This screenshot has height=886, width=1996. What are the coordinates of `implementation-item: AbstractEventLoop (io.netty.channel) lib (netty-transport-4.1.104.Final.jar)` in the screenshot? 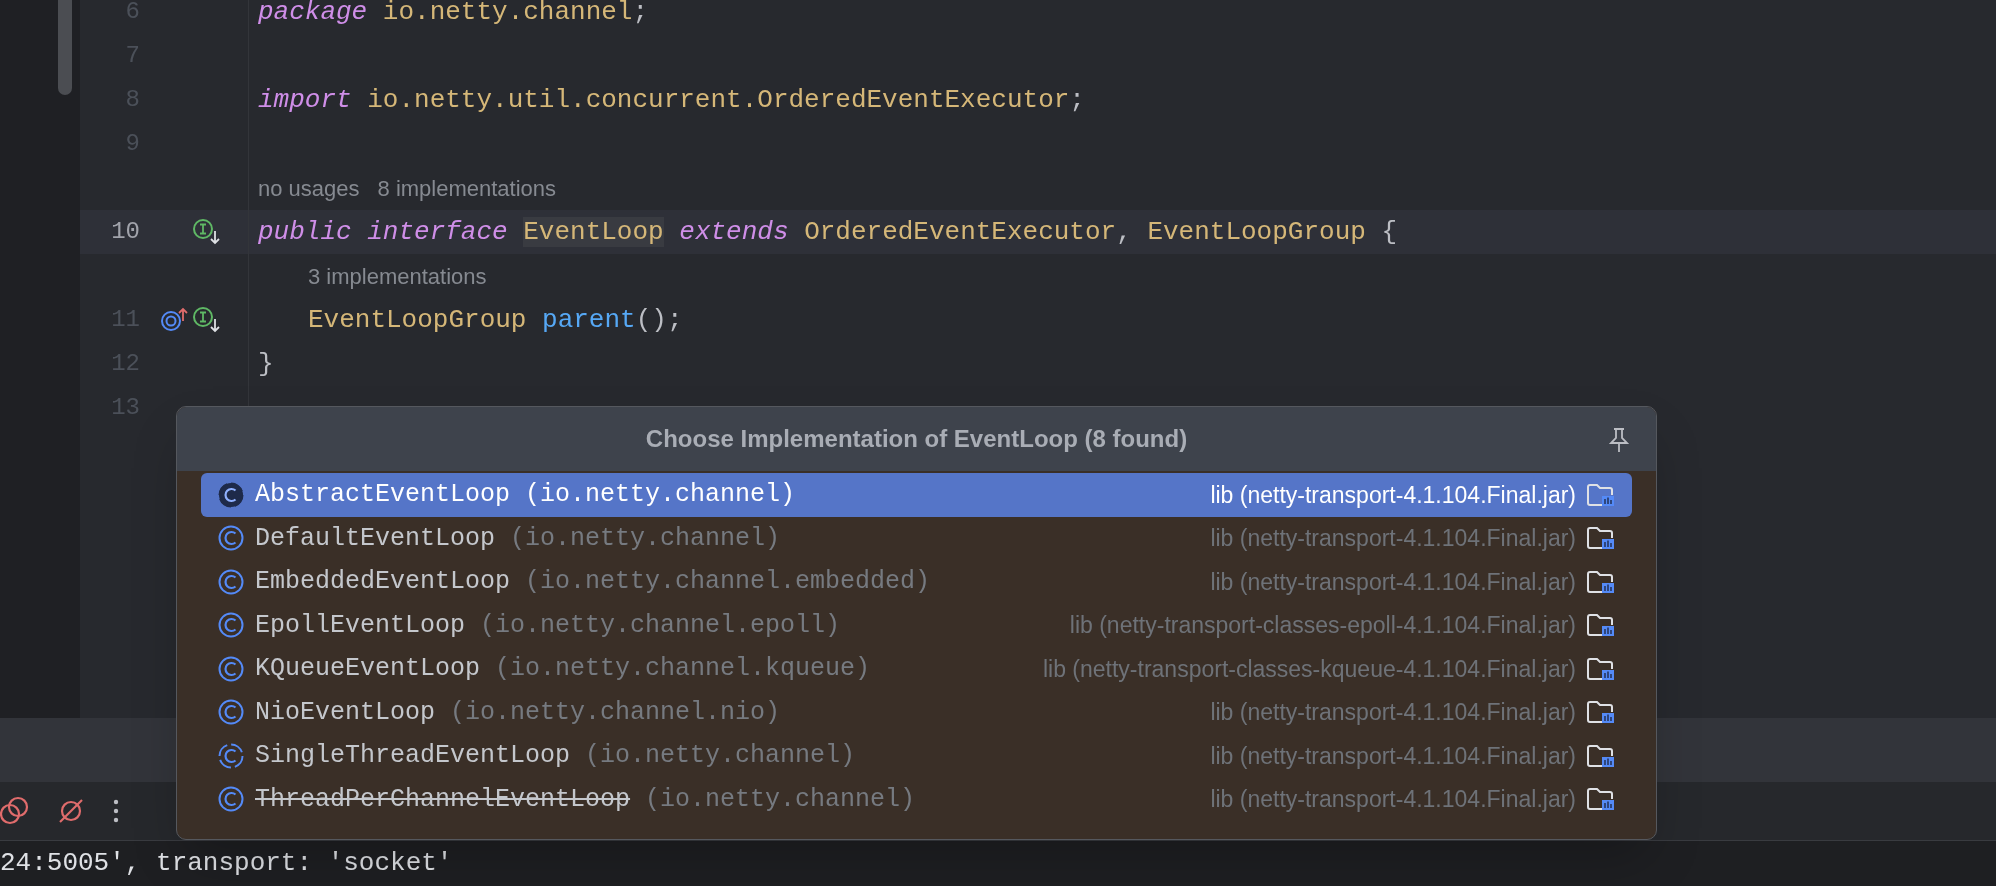 It's located at (916, 495).